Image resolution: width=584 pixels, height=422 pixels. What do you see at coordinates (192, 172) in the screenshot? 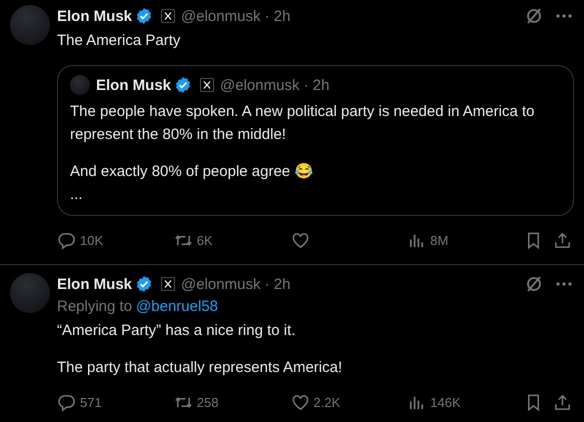
I see `quoted-text: And exactly 80% of people agree 😂` at bounding box center [192, 172].